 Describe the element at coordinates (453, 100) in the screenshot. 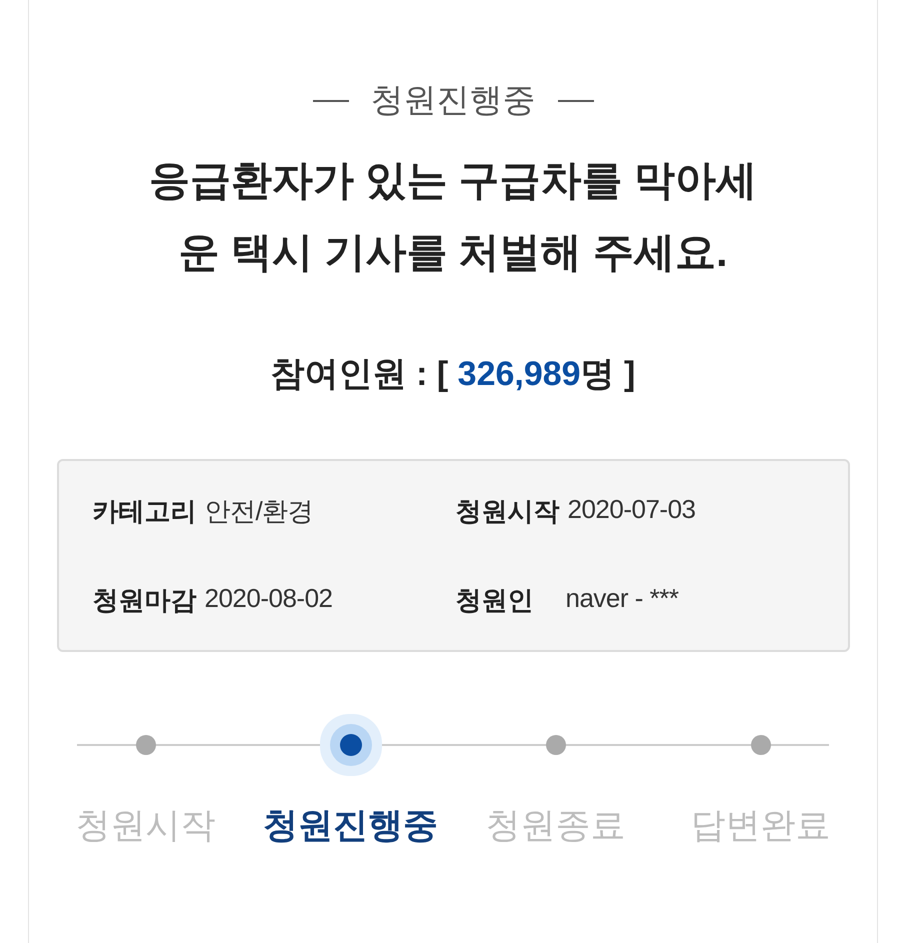

I see `status-heading: 청원진행중` at that location.